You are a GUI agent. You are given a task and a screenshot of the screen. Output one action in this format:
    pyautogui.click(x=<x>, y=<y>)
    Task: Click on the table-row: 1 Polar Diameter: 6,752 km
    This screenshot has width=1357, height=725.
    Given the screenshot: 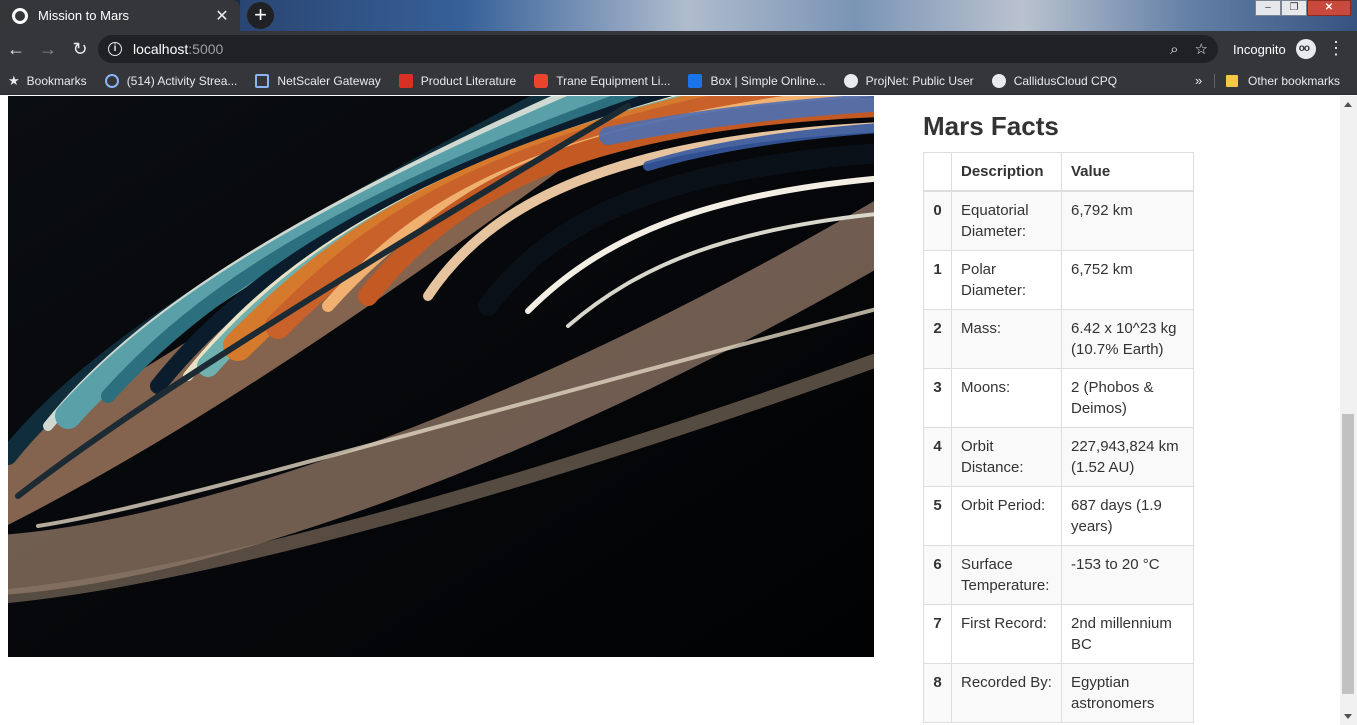 What is the action you would take?
    pyautogui.click(x=1058, y=280)
    